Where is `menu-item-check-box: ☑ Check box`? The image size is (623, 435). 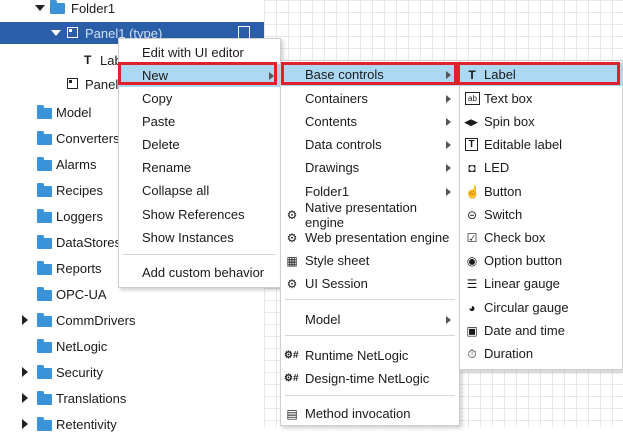 menu-item-check-box: ☑ Check box is located at coordinates (541, 237).